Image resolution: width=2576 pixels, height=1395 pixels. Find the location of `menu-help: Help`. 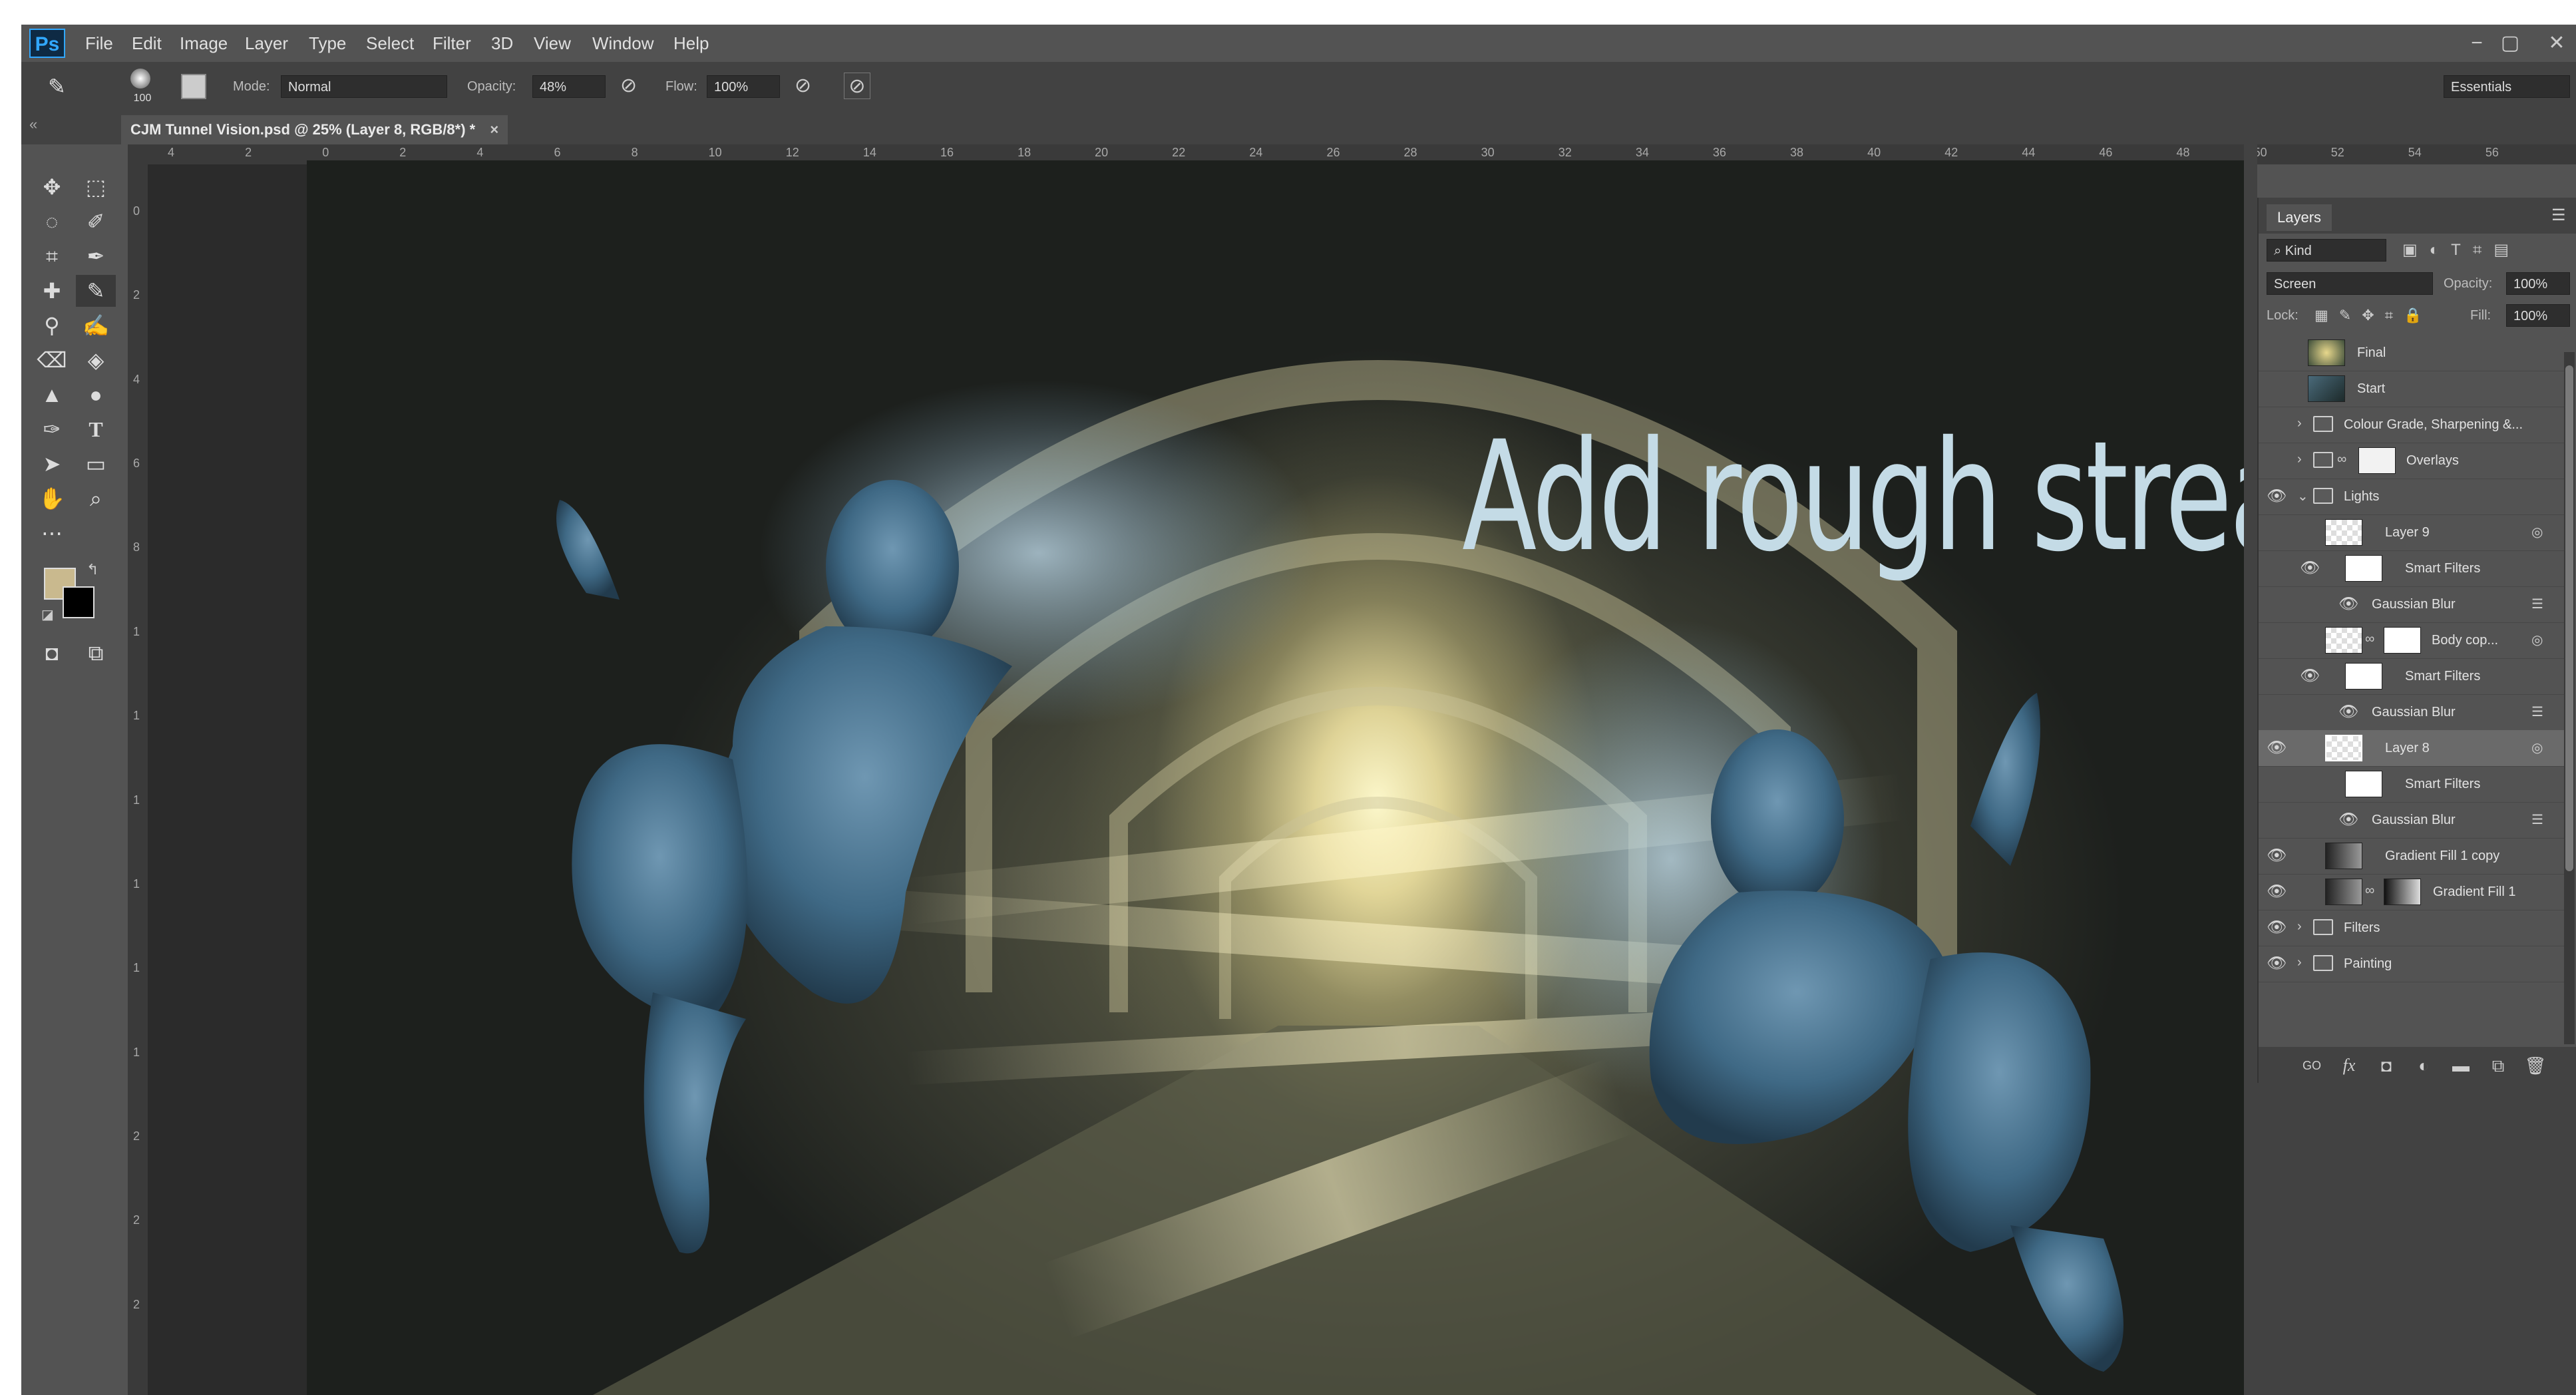

menu-help: Help is located at coordinates (691, 43).